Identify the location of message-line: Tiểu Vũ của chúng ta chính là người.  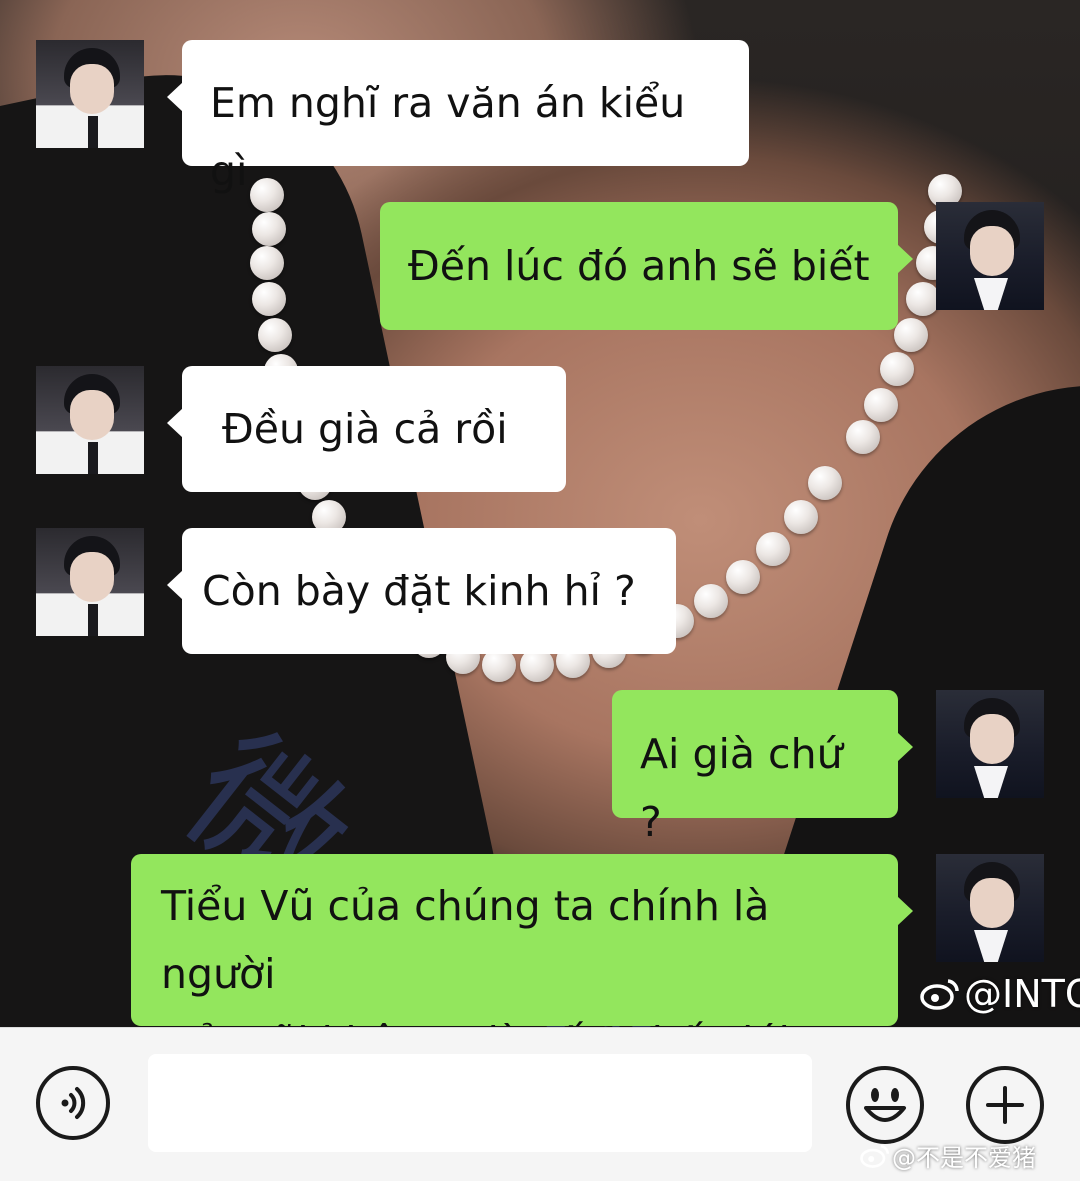
(465, 940).